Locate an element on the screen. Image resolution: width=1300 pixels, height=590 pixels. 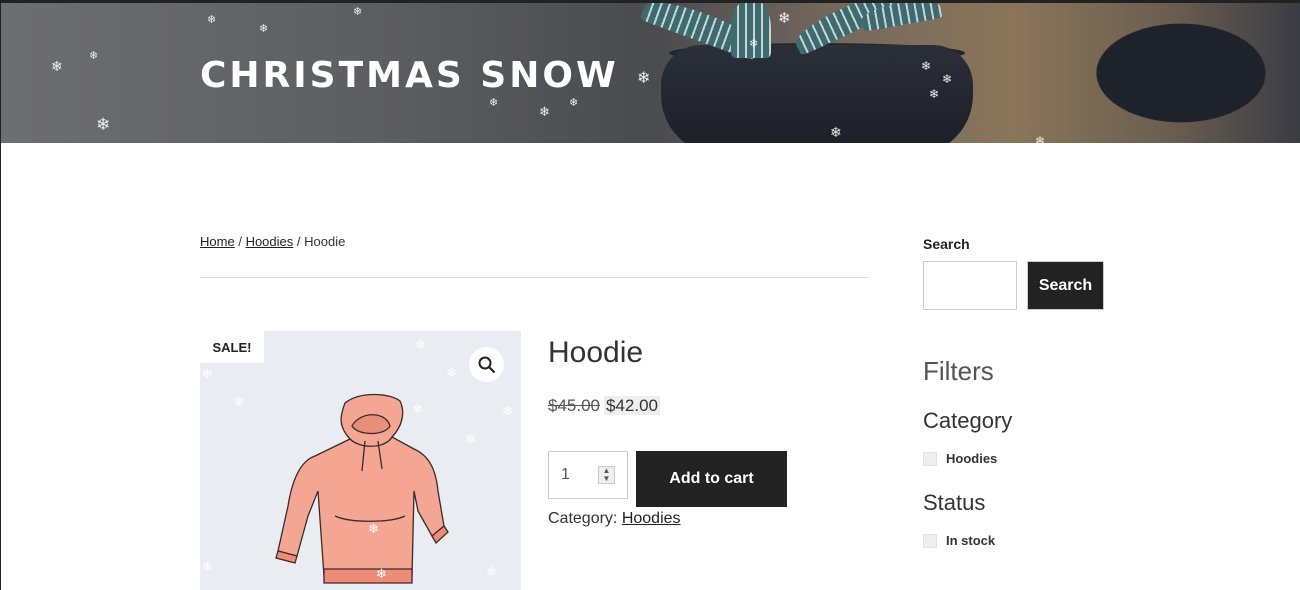
product-category: Category: Hoodies is located at coordinates (614, 519).